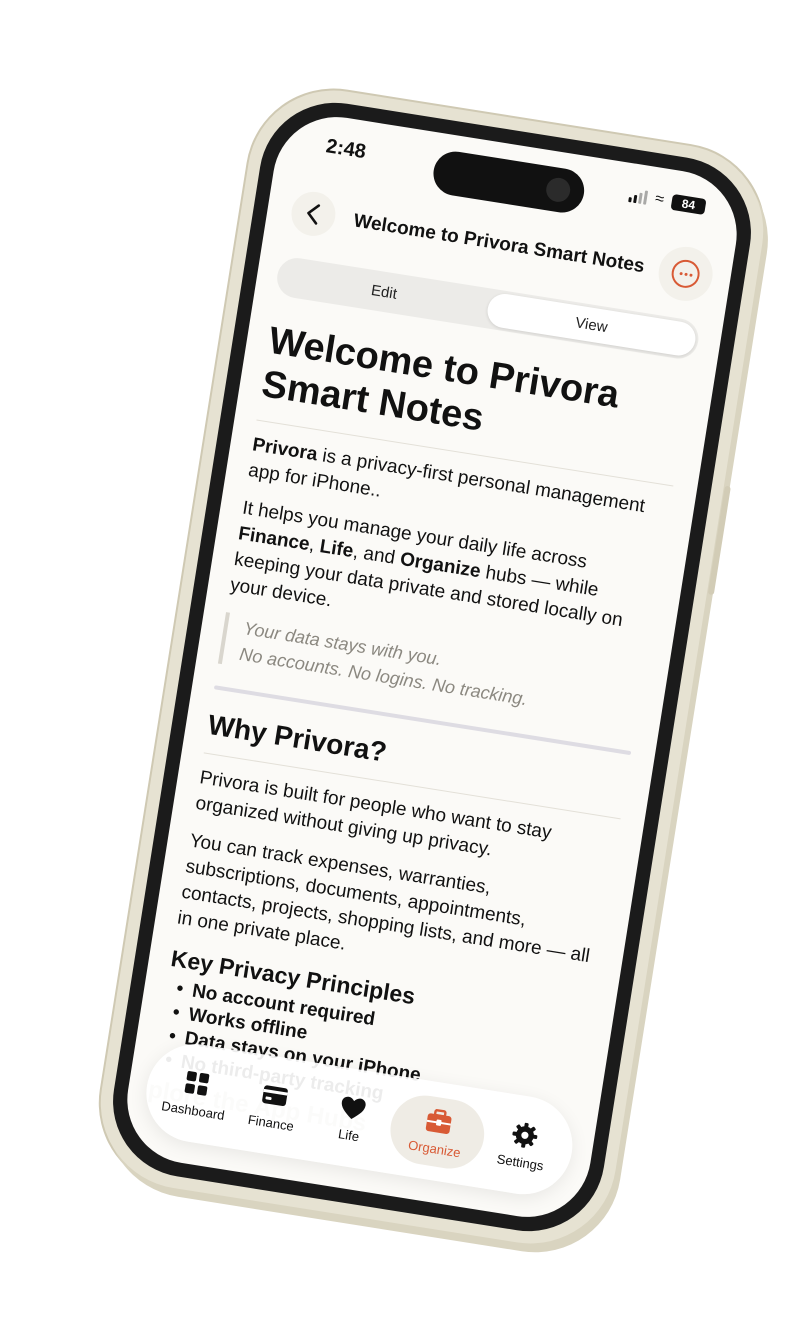  I want to click on brand-name: Privora, so click(284, 450).